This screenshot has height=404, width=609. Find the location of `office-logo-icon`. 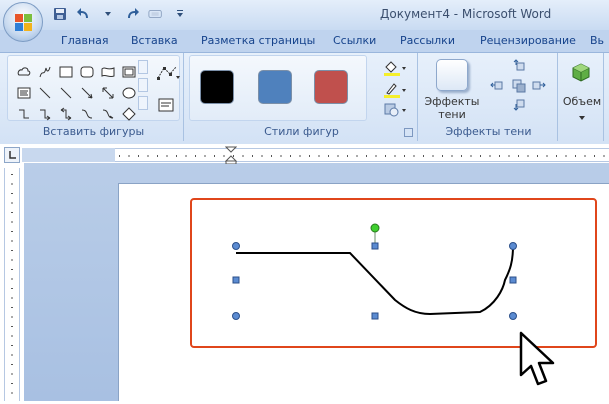

office-logo-icon is located at coordinates (24, 23).